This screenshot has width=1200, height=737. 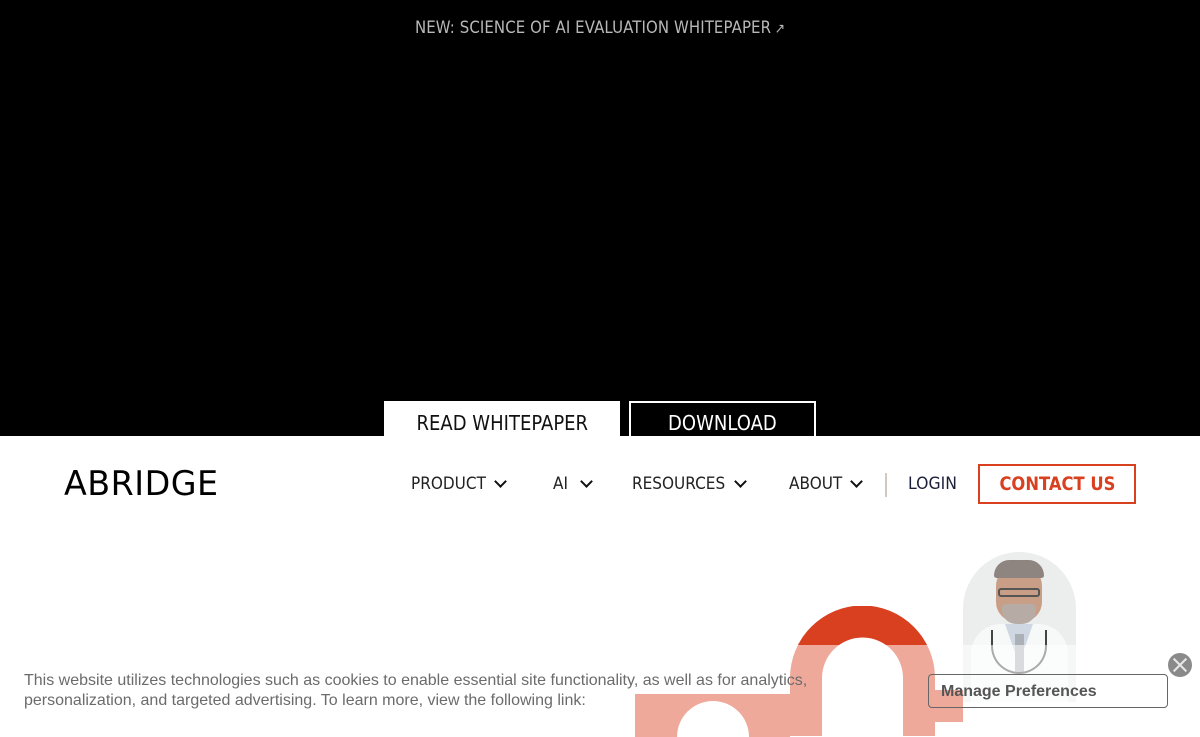 I want to click on read-whitepaper-button: READ WHITEPAPER, so click(x=502, y=418).